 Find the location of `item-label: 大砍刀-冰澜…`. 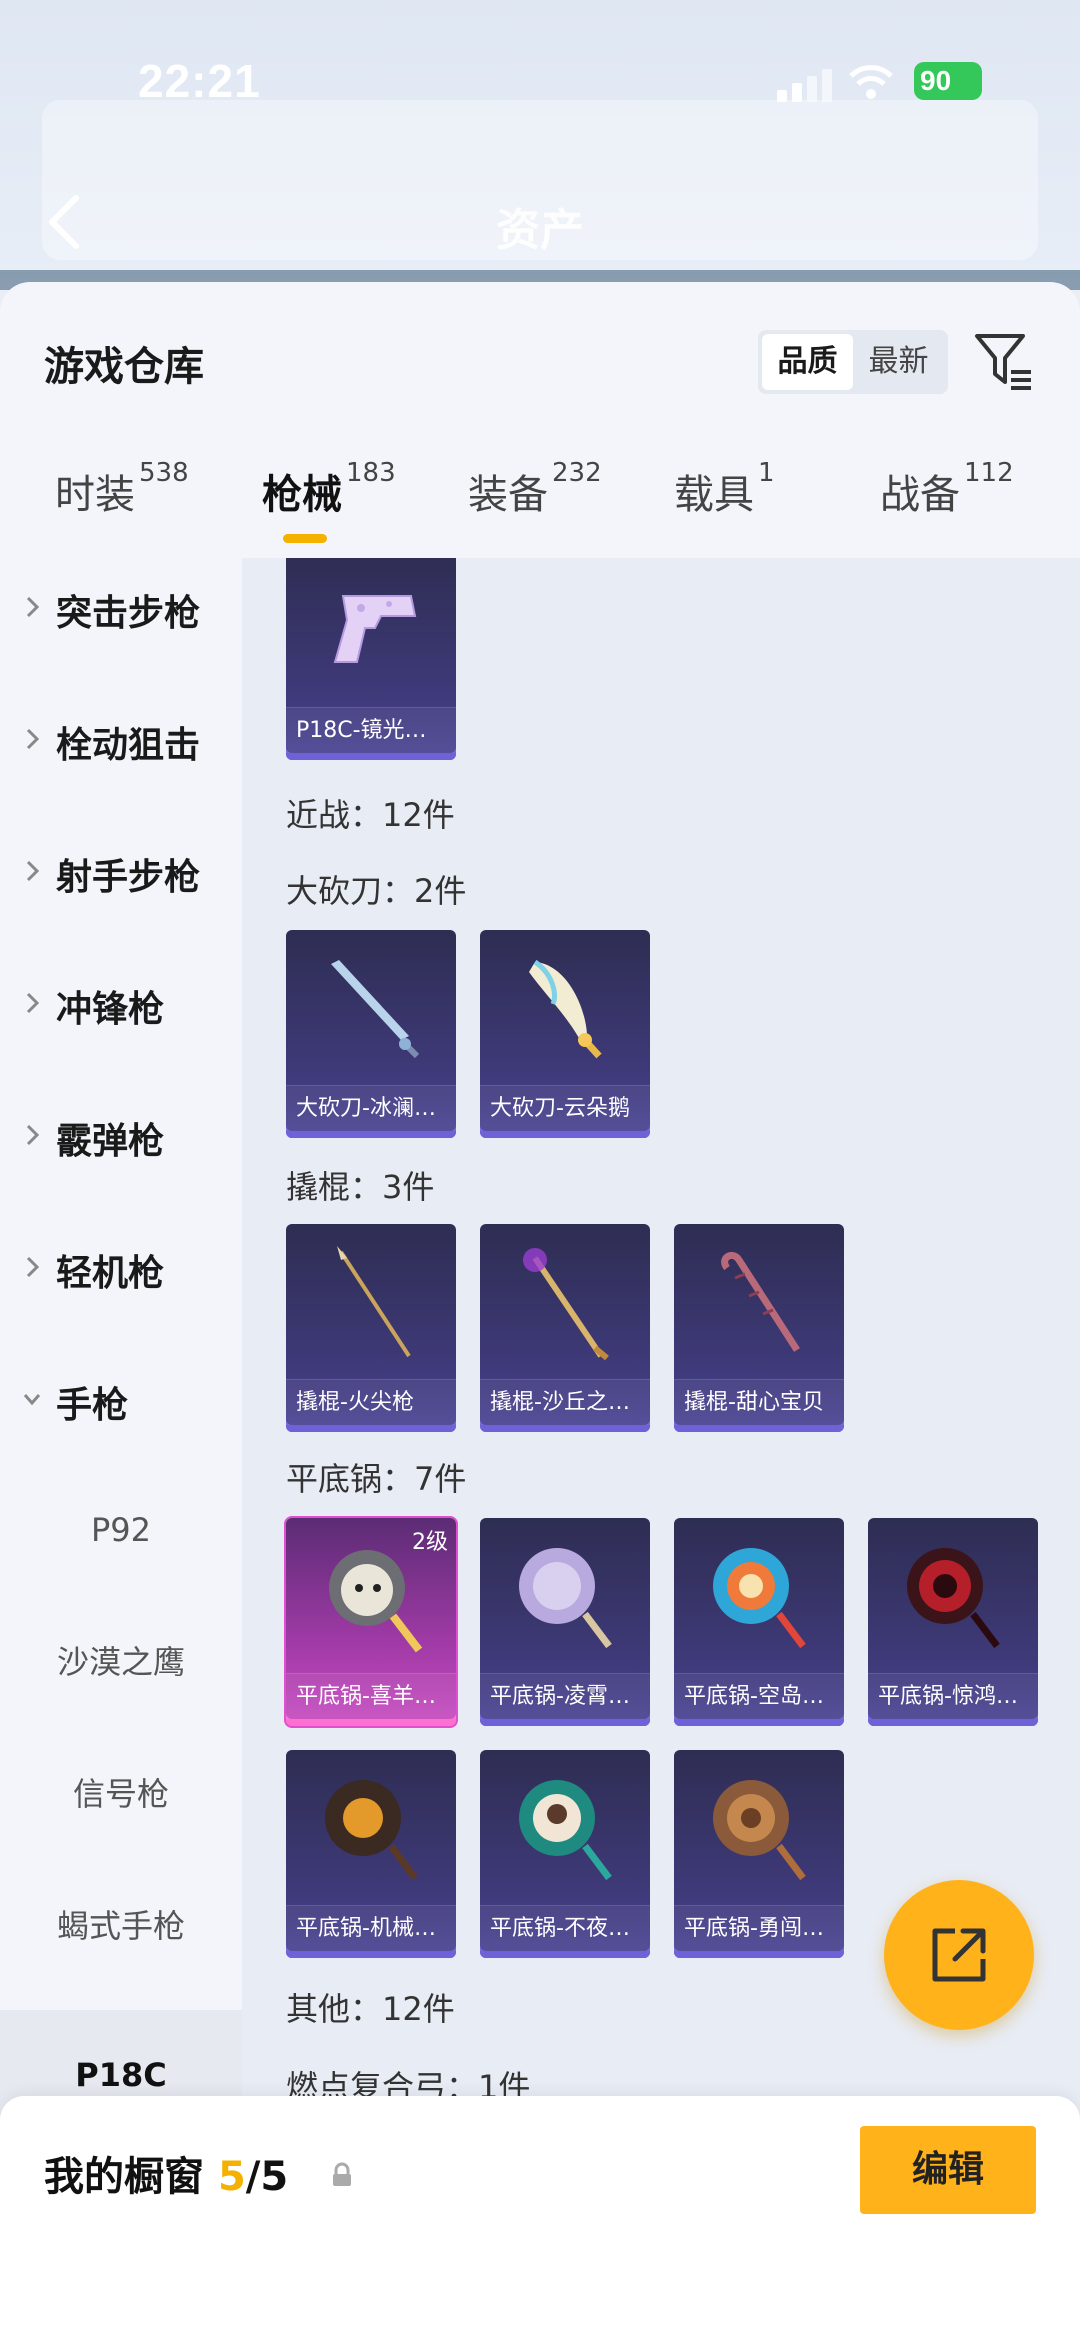

item-label: 大砍刀-冰澜… is located at coordinates (371, 1108).